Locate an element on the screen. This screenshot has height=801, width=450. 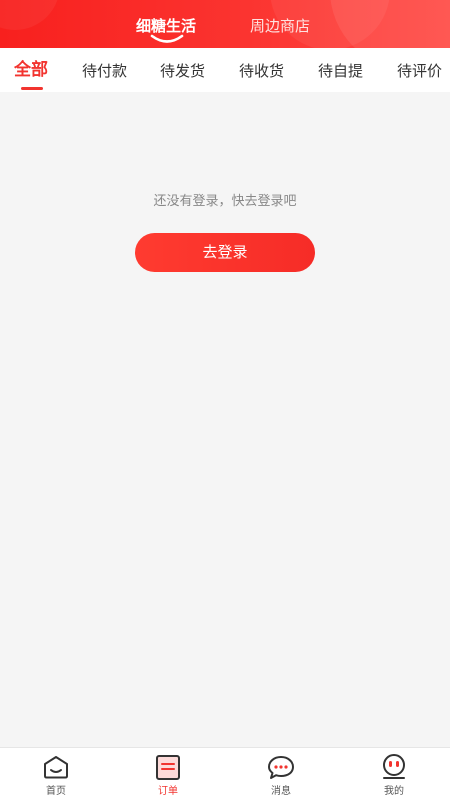
tab-pending-receipt: 待收货 is located at coordinates (261, 71).